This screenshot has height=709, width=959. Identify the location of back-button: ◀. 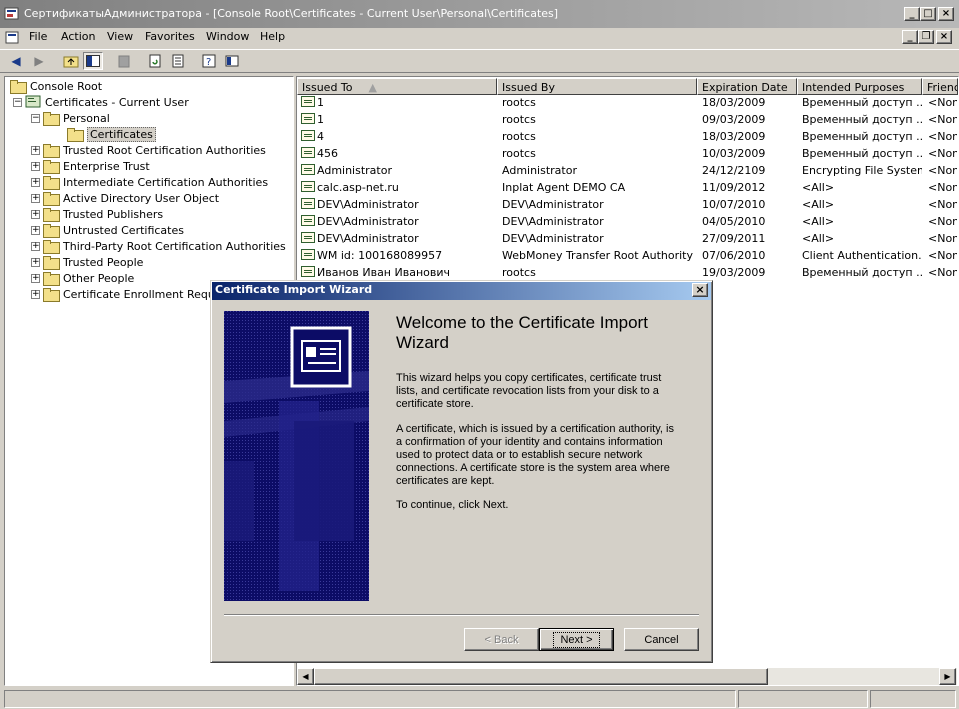
(16, 61).